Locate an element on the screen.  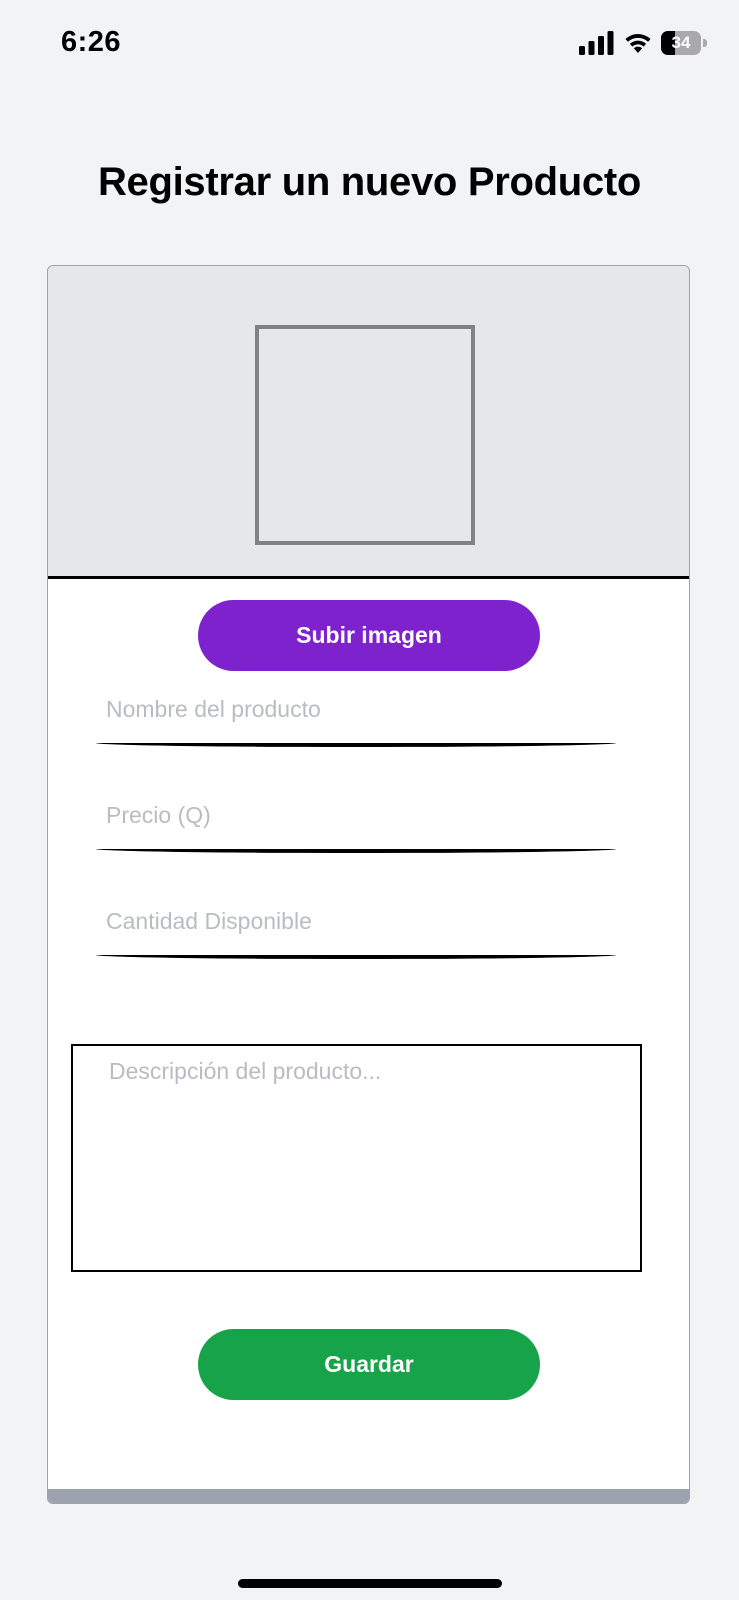
price-field is located at coordinates (356, 818).